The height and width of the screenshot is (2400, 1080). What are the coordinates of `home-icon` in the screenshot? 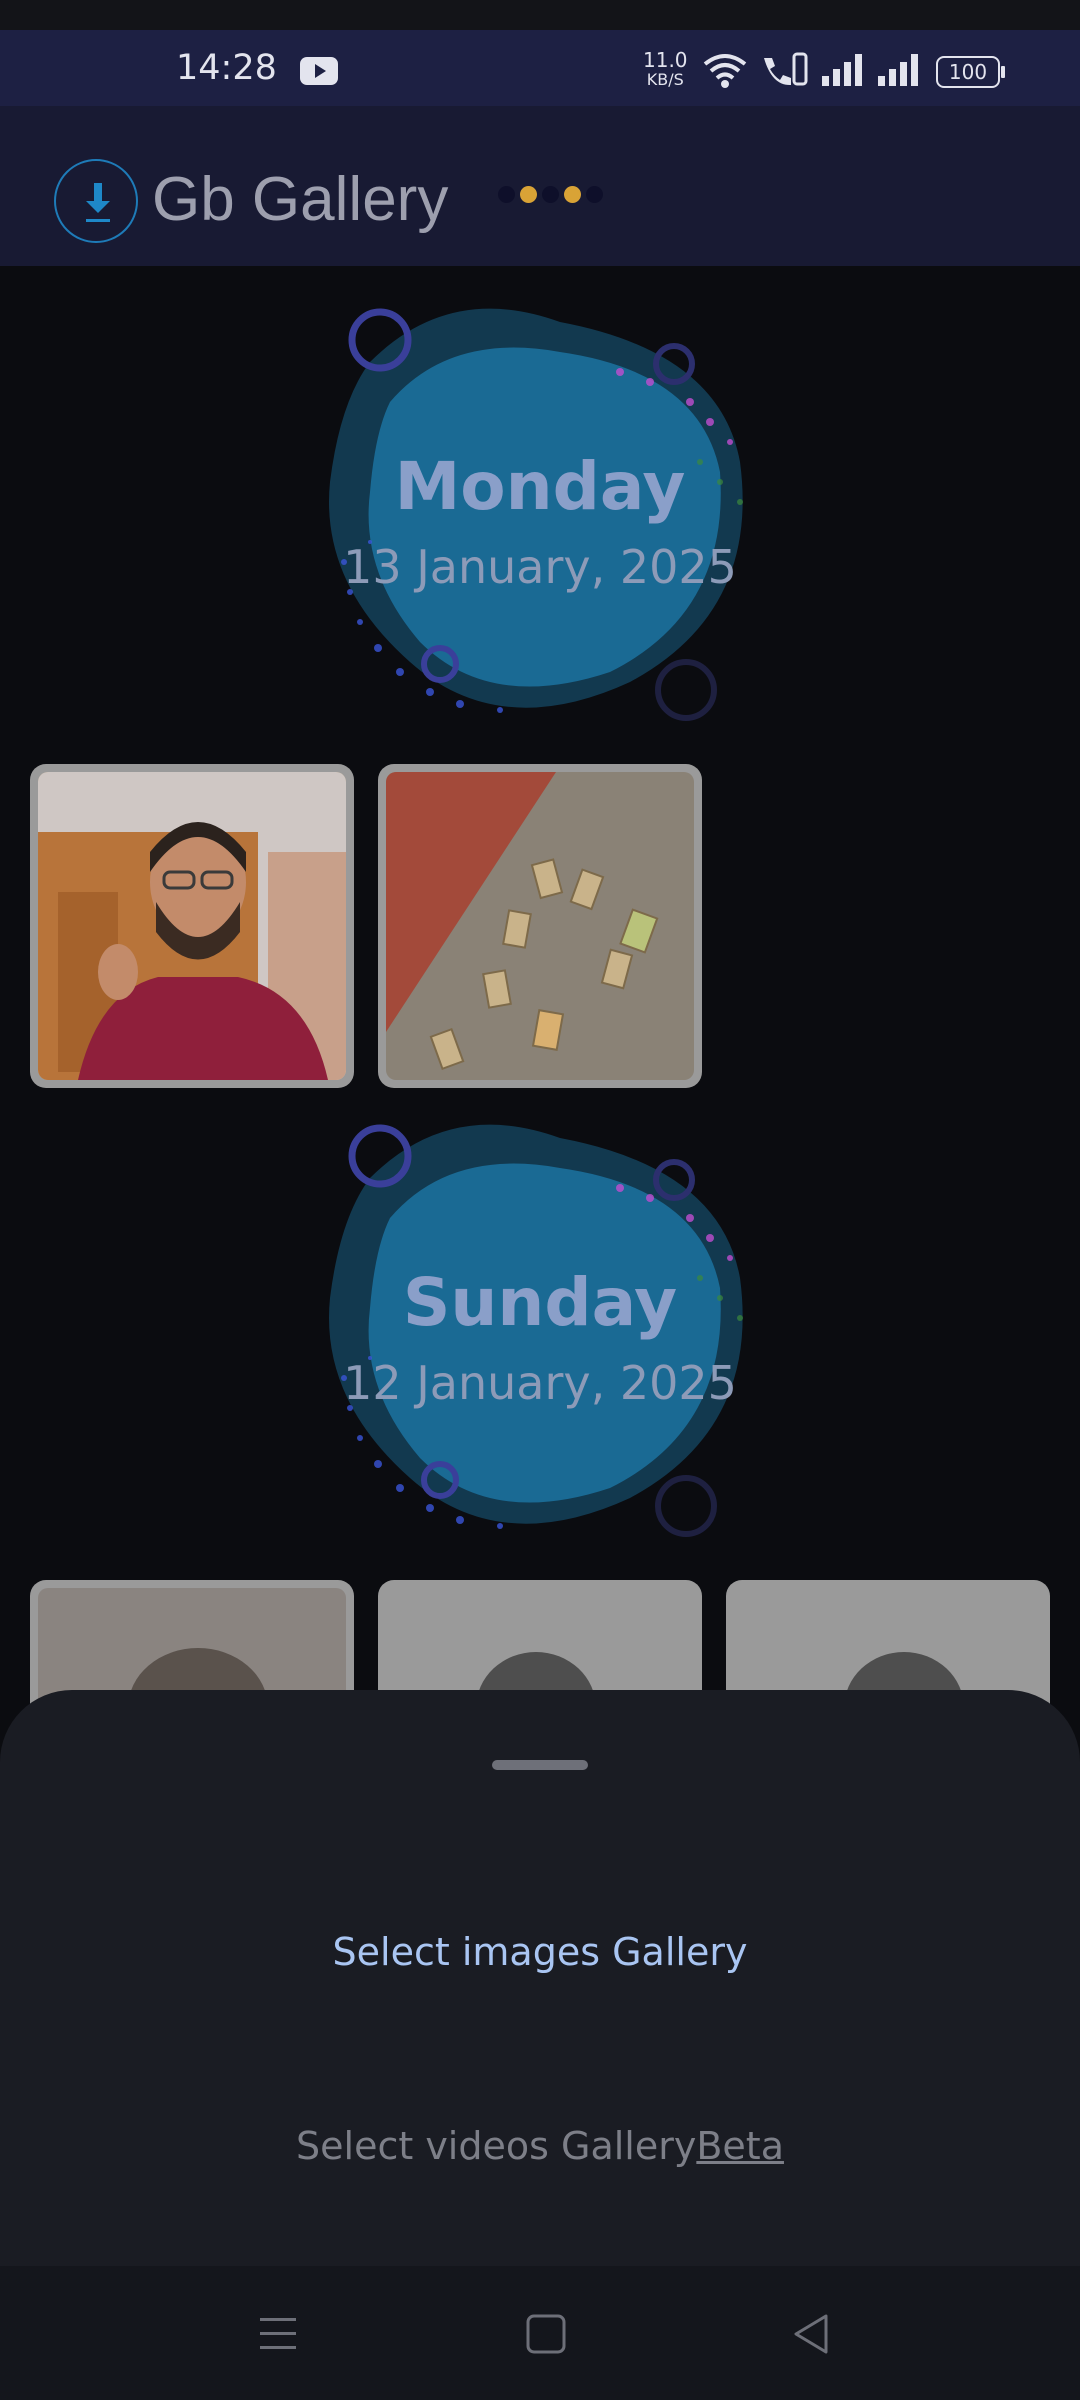 It's located at (546, 2334).